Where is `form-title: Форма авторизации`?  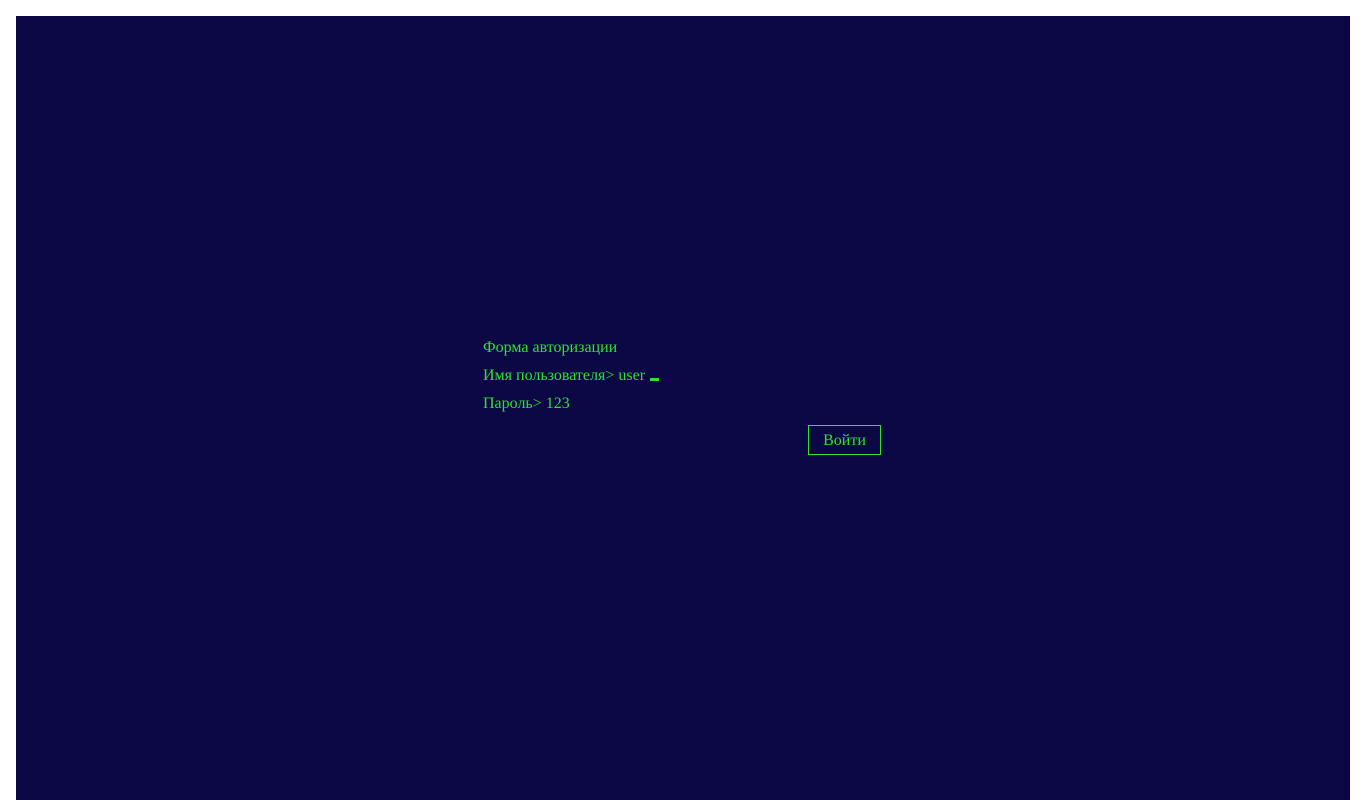 form-title: Форма авторизации is located at coordinates (550, 347).